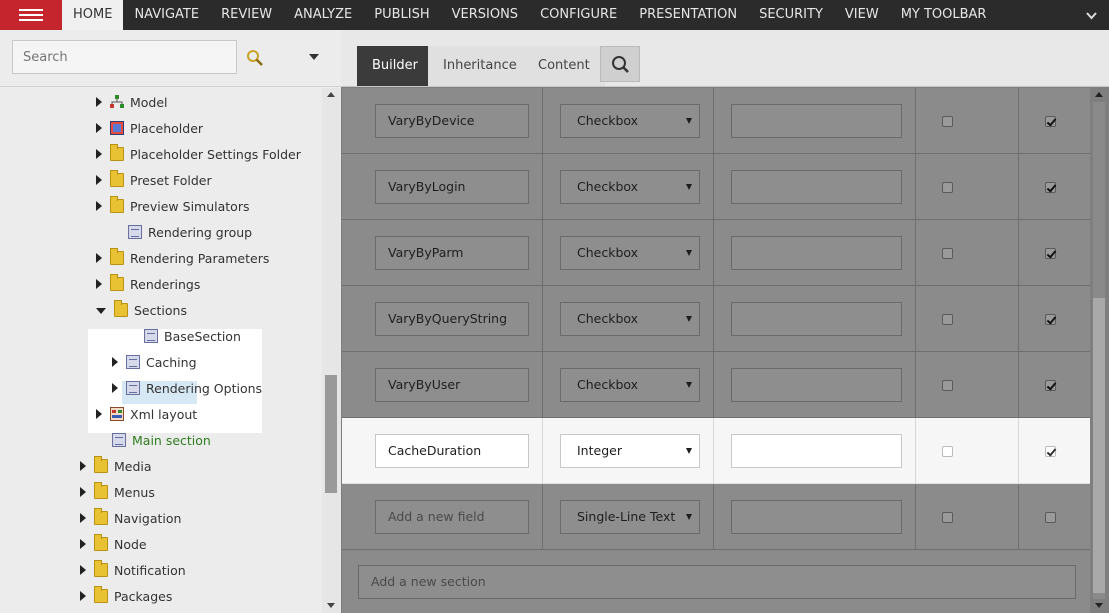 This screenshot has width=1109, height=613. I want to click on builder-scrollbar-thumb, so click(1099, 445).